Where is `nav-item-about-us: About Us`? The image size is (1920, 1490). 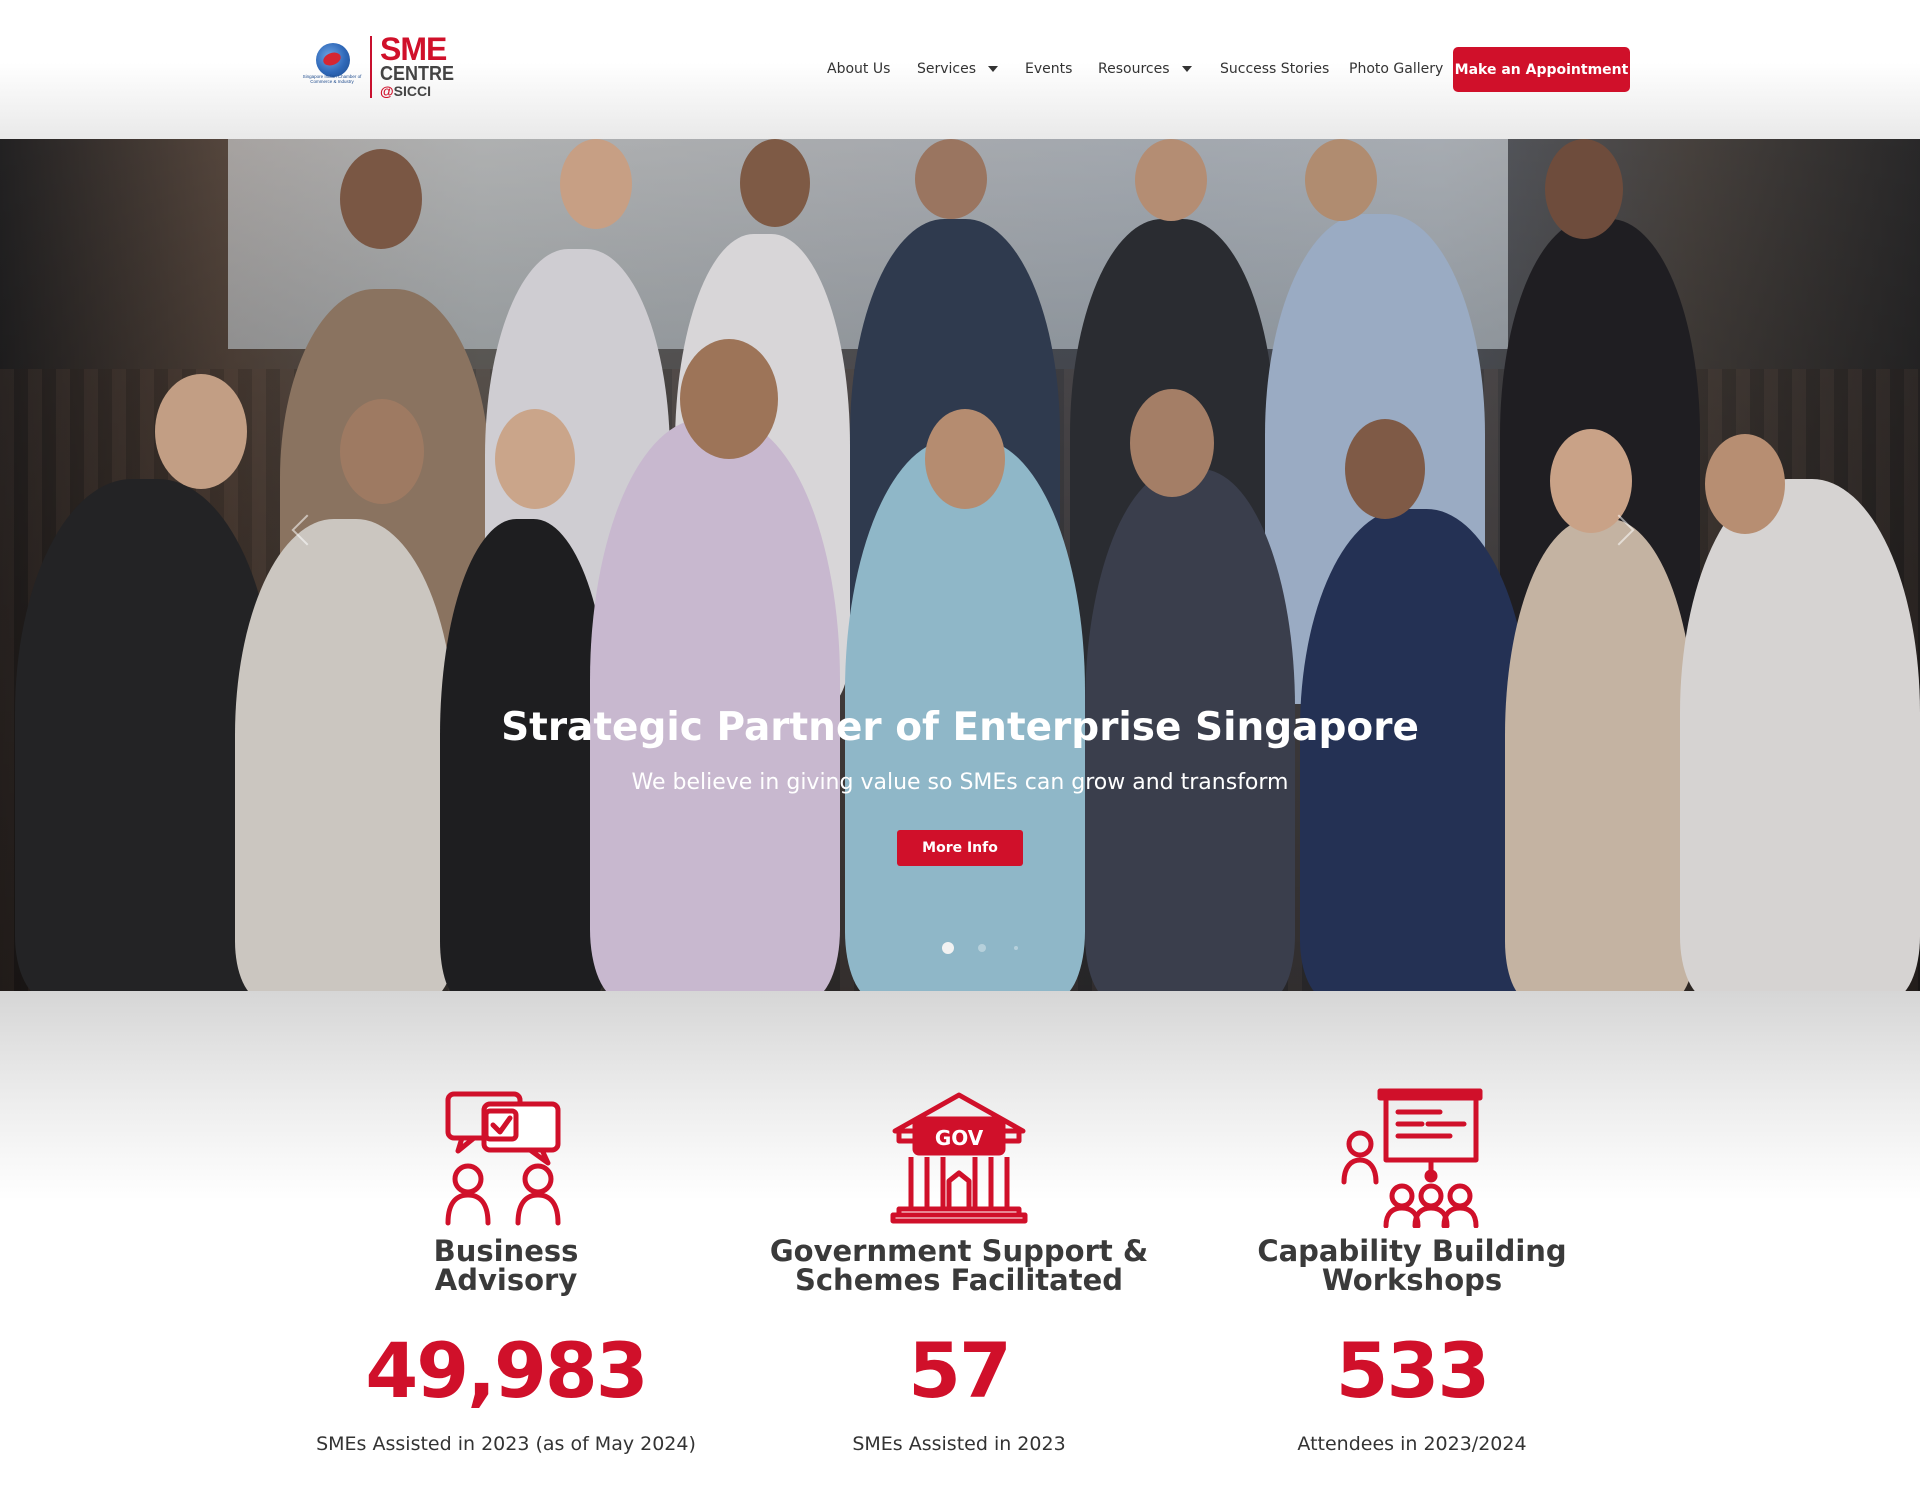
nav-item-about-us: About Us is located at coordinates (858, 69).